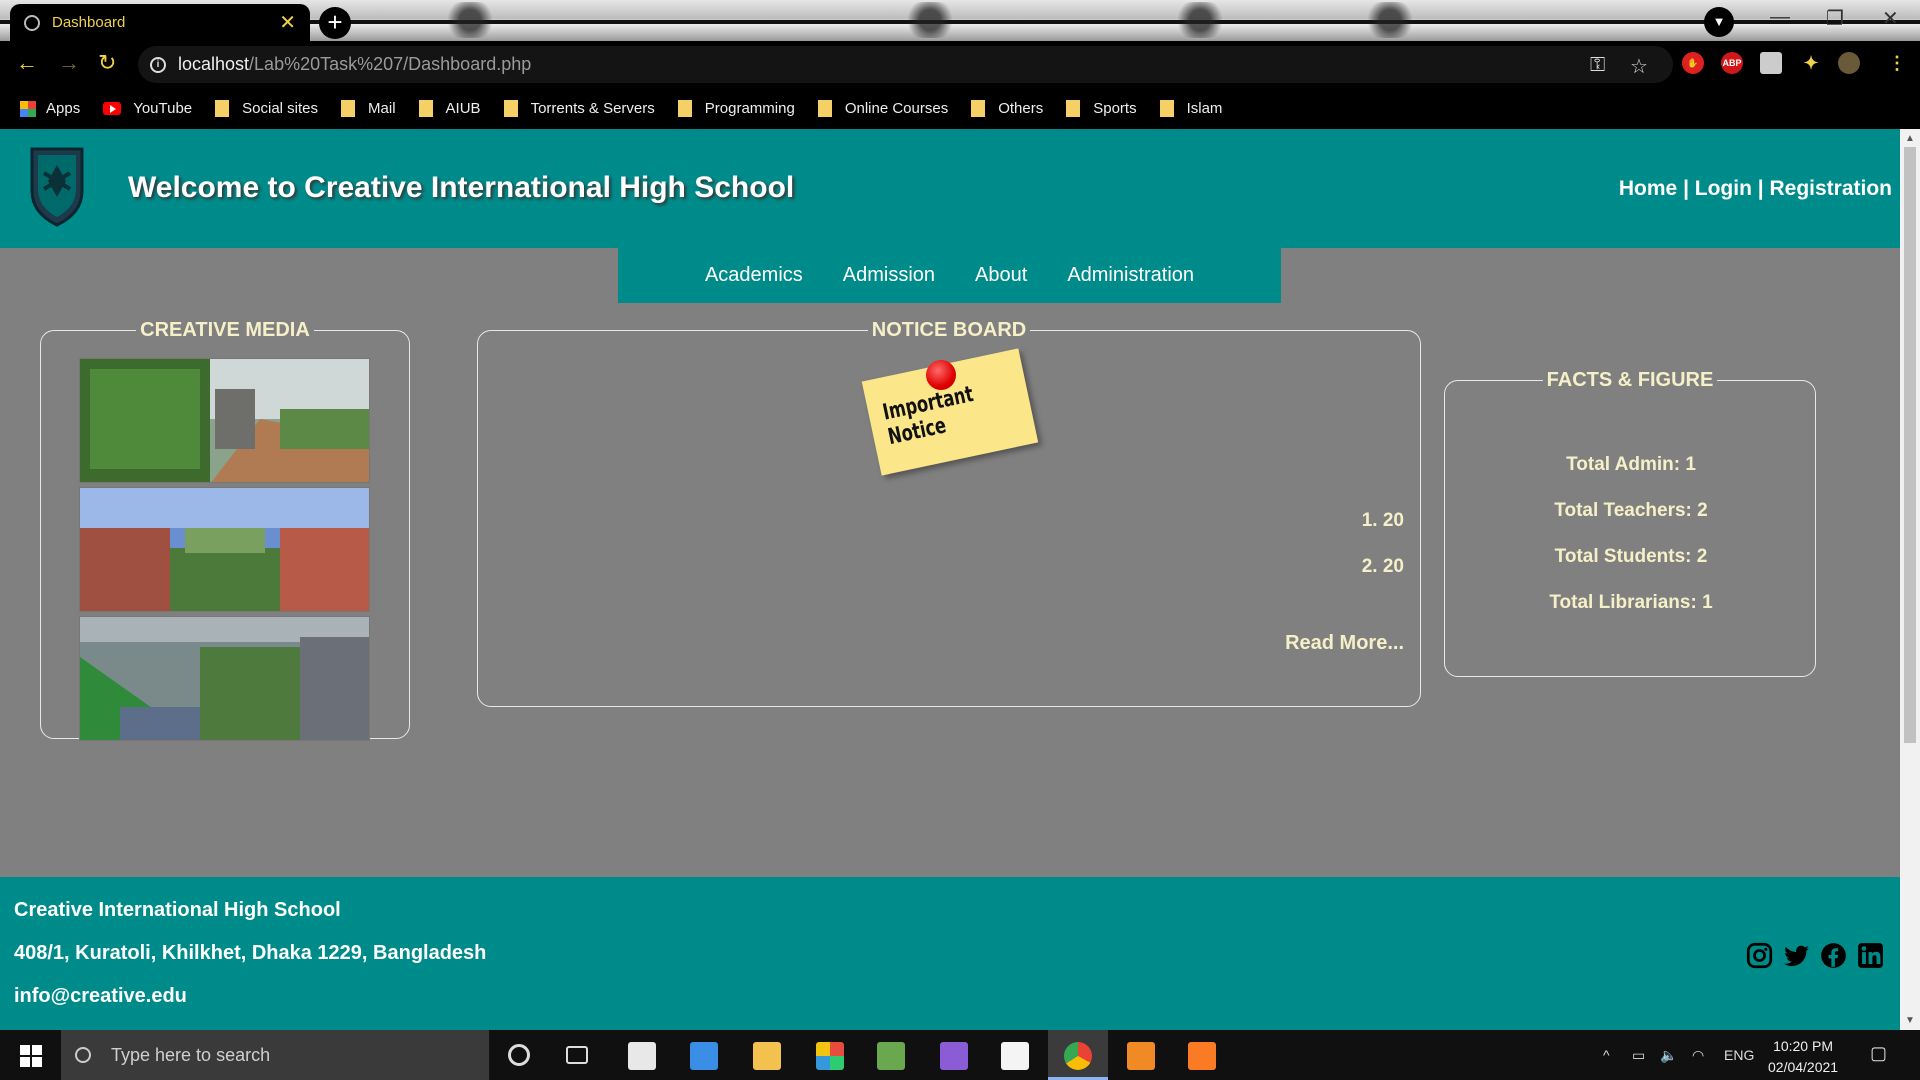 Image resolution: width=1920 pixels, height=1080 pixels. I want to click on new-tab-button: +, so click(335, 23).